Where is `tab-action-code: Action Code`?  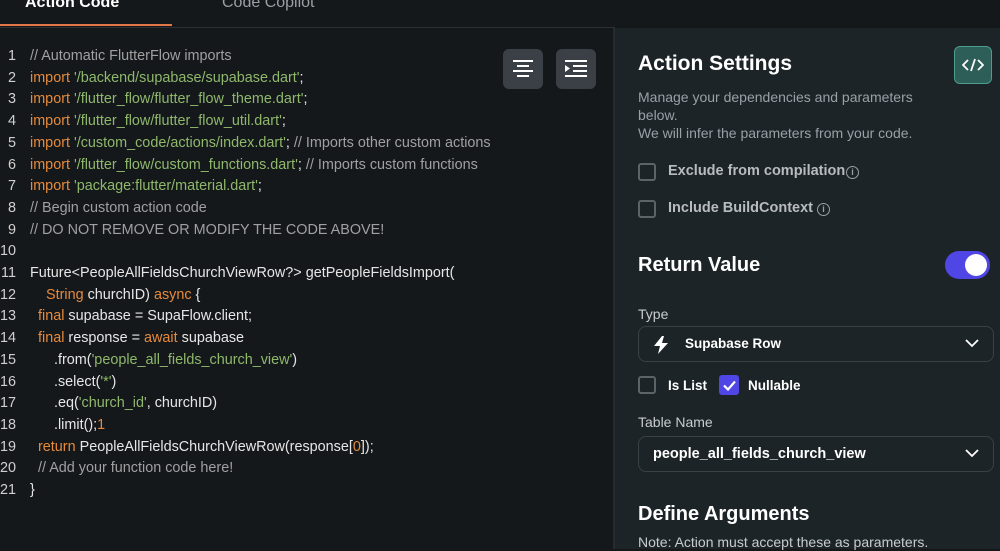
tab-action-code: Action Code is located at coordinates (72, 6).